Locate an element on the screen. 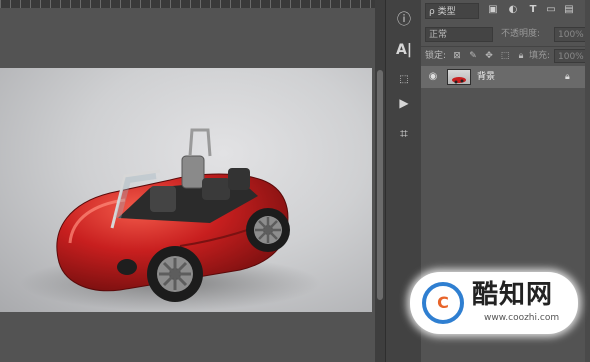  lock-row: 锁定: ⊠ ✎ ✥ ⬚ 🔒︎ 填充: 100% is located at coordinates (505, 55).